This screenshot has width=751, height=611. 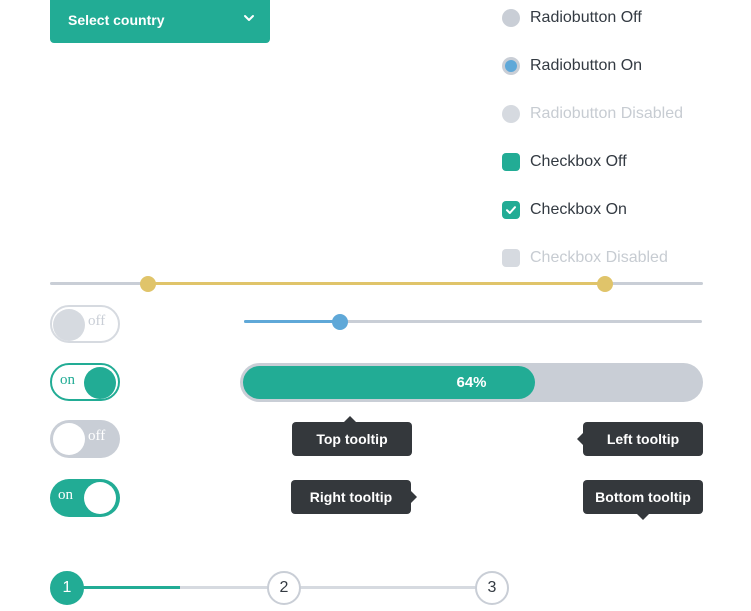 What do you see at coordinates (606, 113) in the screenshot?
I see `radio-disabled-label: Radiobutton Disabled` at bounding box center [606, 113].